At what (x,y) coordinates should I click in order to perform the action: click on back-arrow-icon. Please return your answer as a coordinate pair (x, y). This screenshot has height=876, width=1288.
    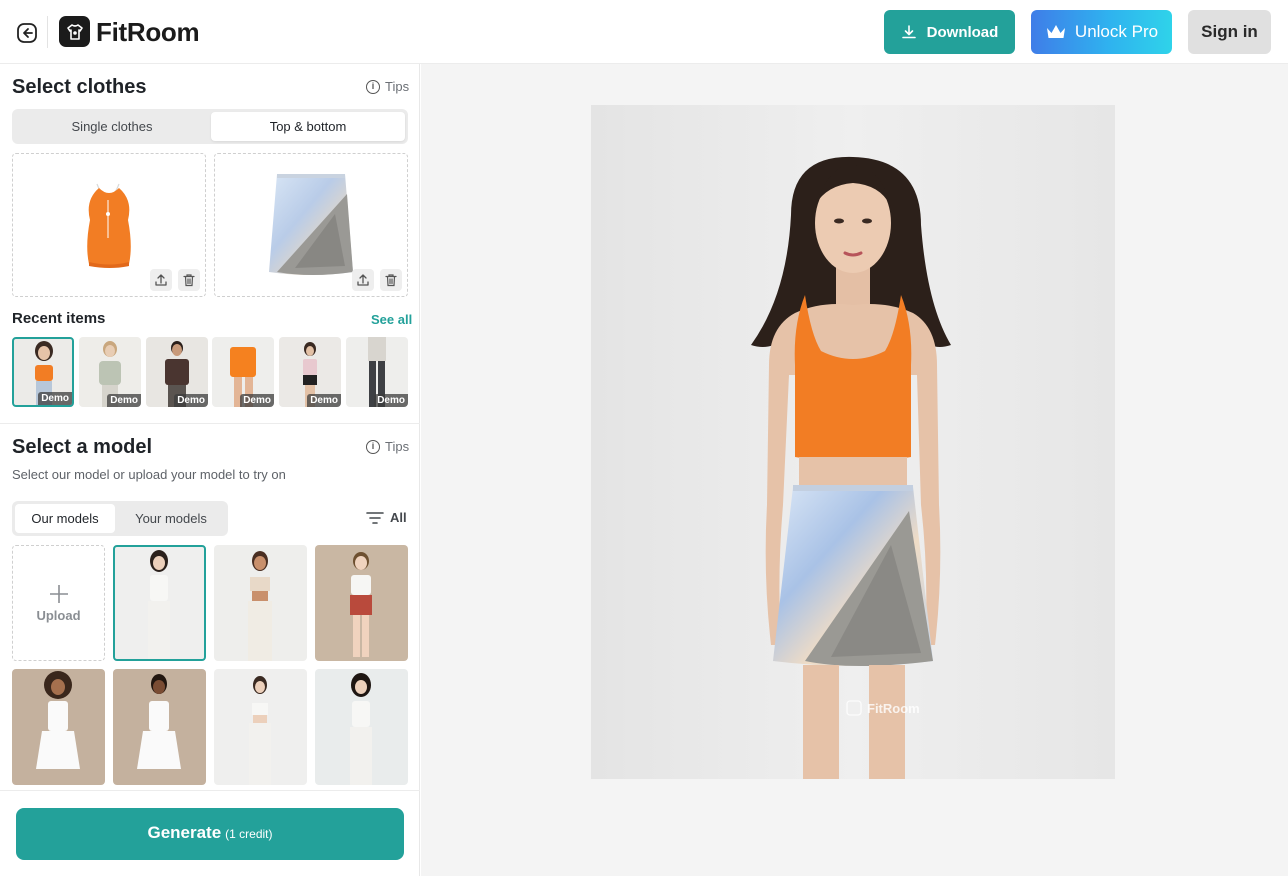
    Looking at the image, I should click on (27, 33).